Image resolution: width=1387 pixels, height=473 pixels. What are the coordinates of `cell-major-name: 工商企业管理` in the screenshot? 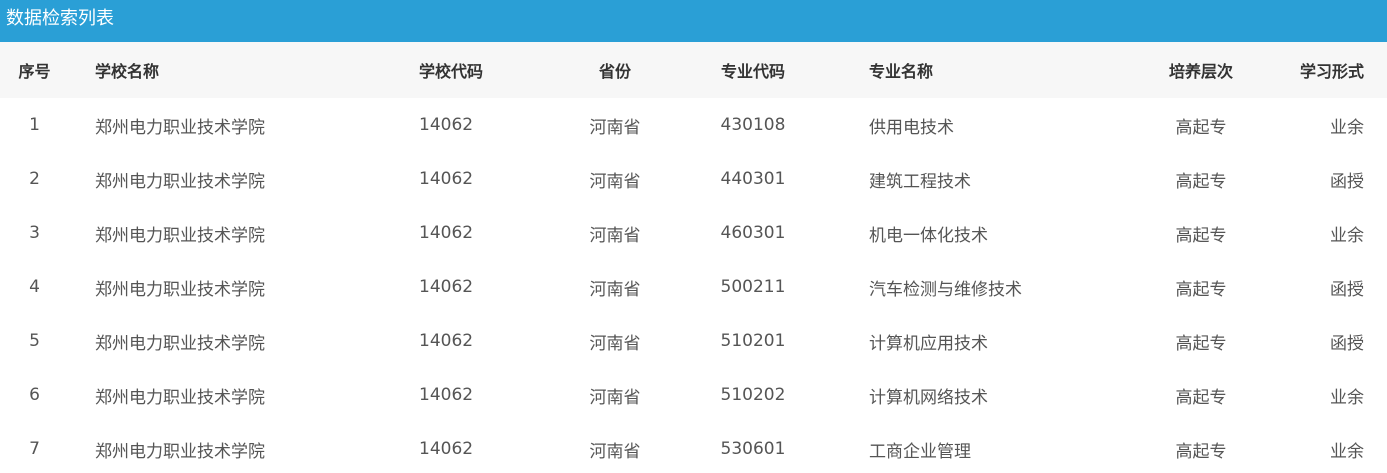 It's located at (920, 451).